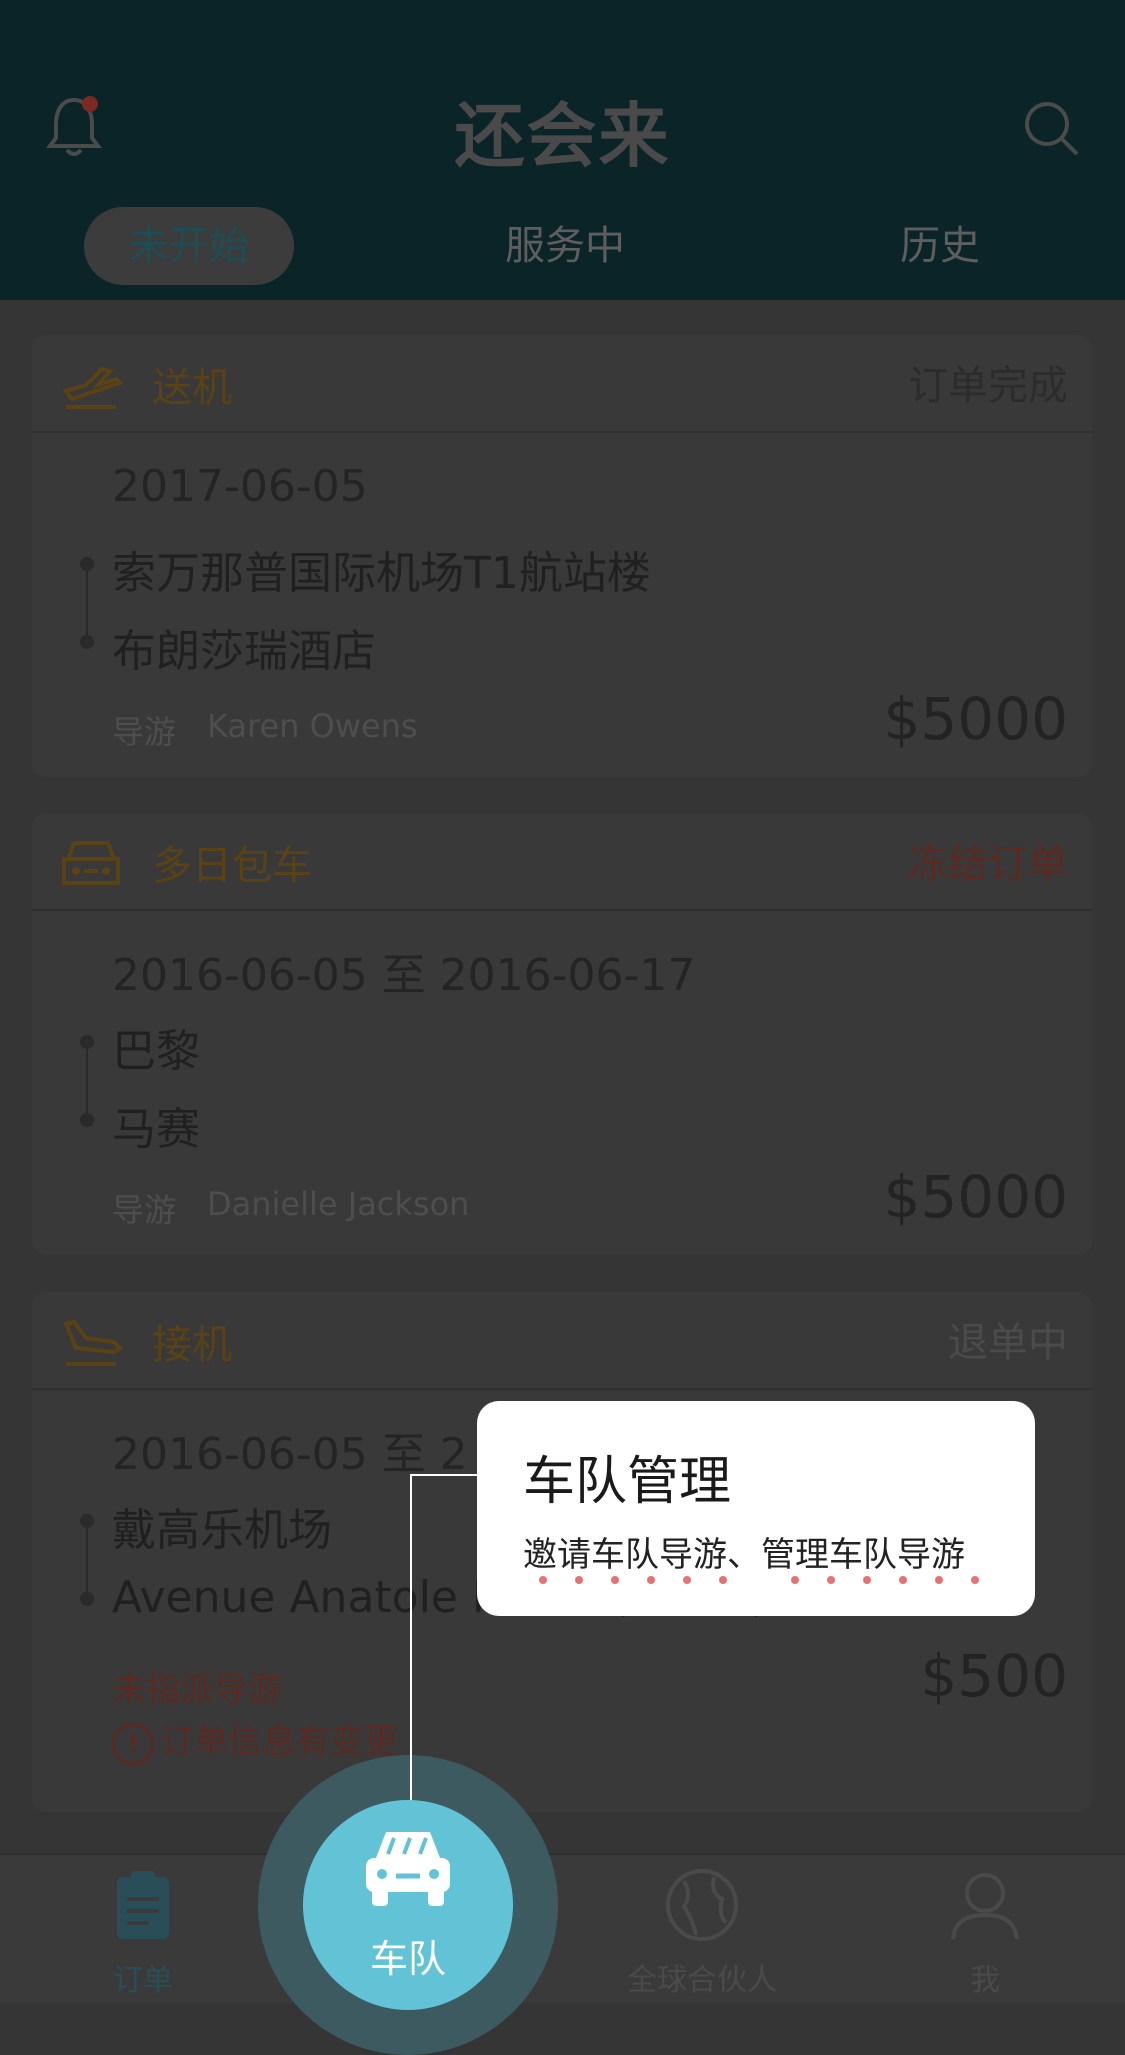 Image resolution: width=1125 pixels, height=2055 pixels. I want to click on order-date: 2016-06-05 至 2016-06-17, so click(404, 975).